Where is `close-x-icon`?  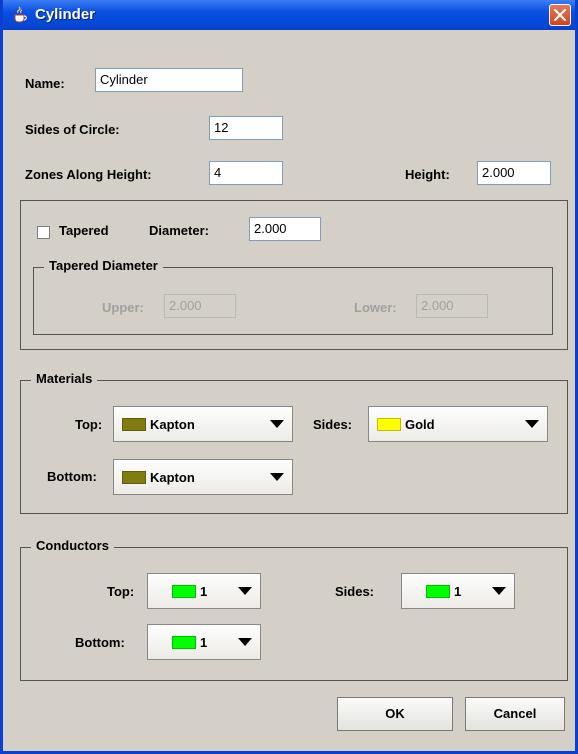 close-x-icon is located at coordinates (560, 15).